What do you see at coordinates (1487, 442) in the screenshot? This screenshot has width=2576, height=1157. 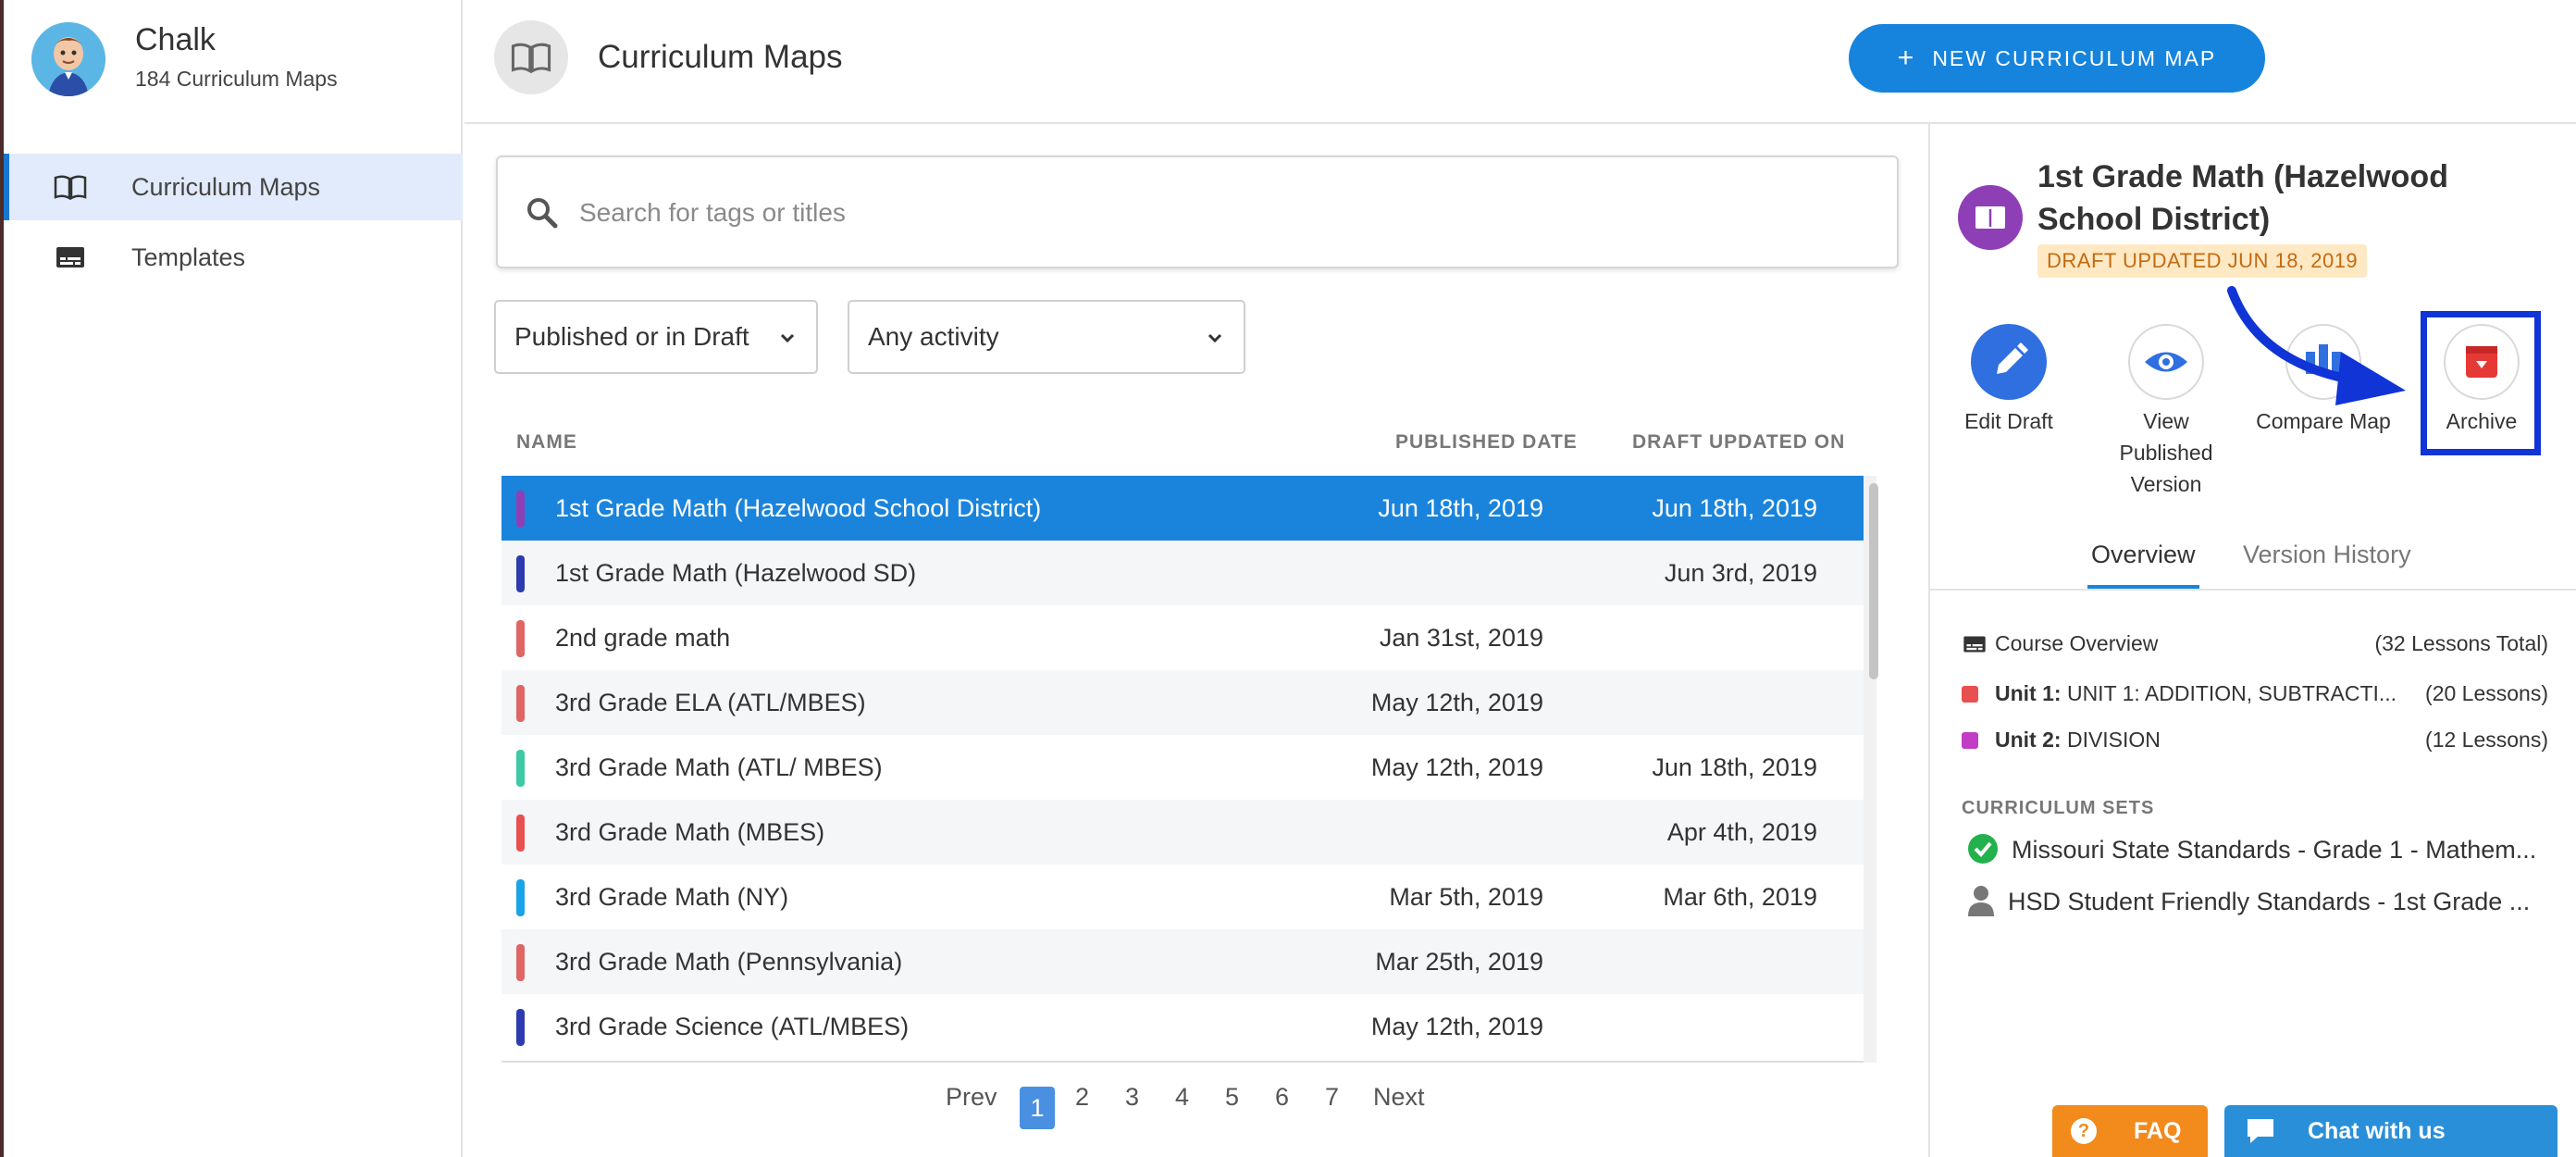 I see `column-header-published-date: PUBLISHED DATE` at bounding box center [1487, 442].